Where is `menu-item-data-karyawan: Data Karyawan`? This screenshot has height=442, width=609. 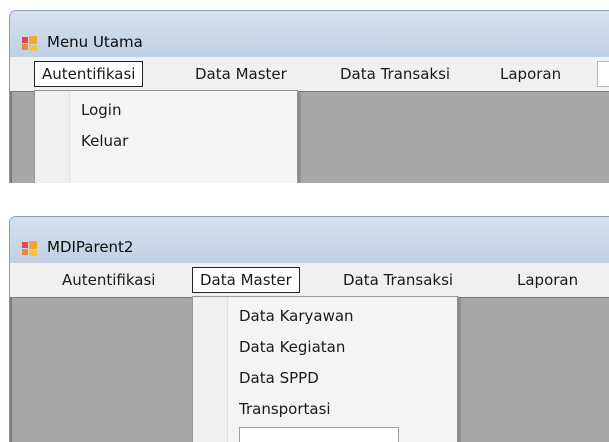 menu-item-data-karyawan: Data Karyawan is located at coordinates (325, 316).